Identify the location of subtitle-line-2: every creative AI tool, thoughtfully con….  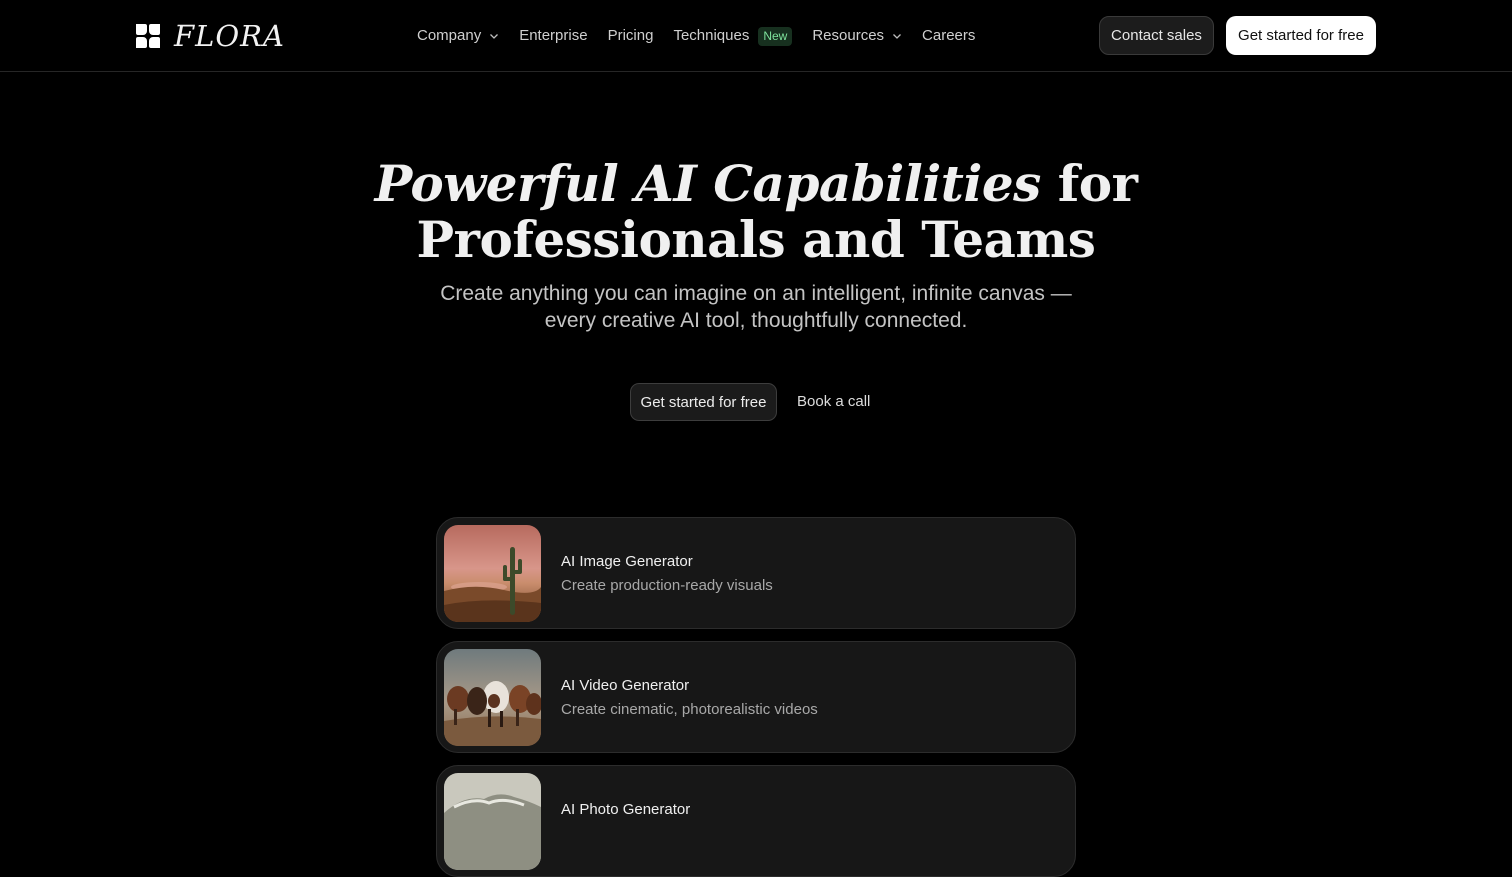
(756, 320).